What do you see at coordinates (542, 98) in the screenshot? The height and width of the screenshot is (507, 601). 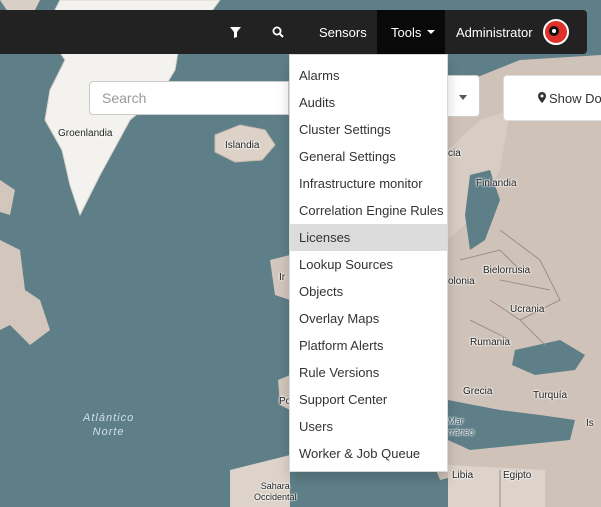 I see `map-marker-icon` at bounding box center [542, 98].